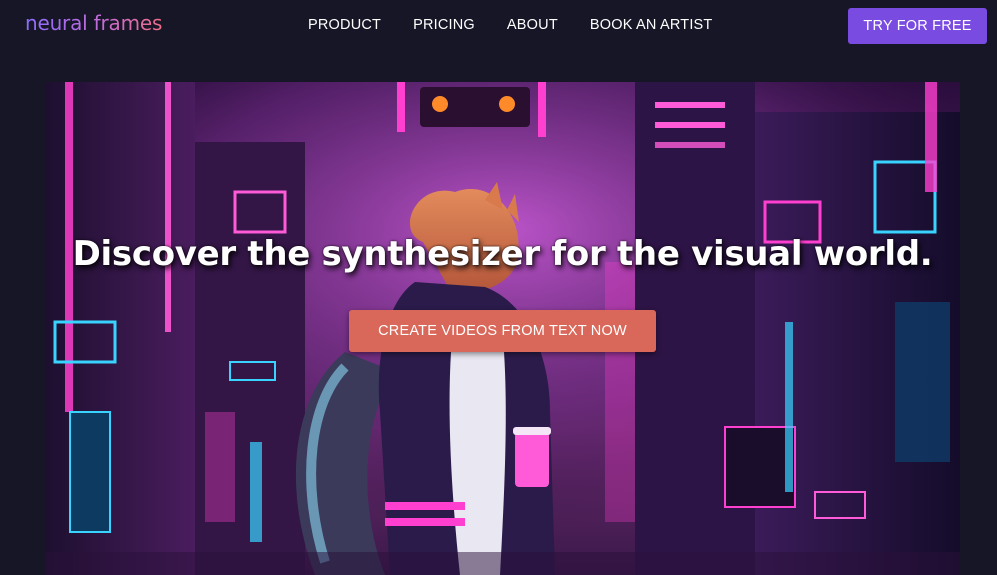 This screenshot has height=575, width=997. What do you see at coordinates (344, 25) in the screenshot?
I see `nav-item-product: PRODUCT` at bounding box center [344, 25].